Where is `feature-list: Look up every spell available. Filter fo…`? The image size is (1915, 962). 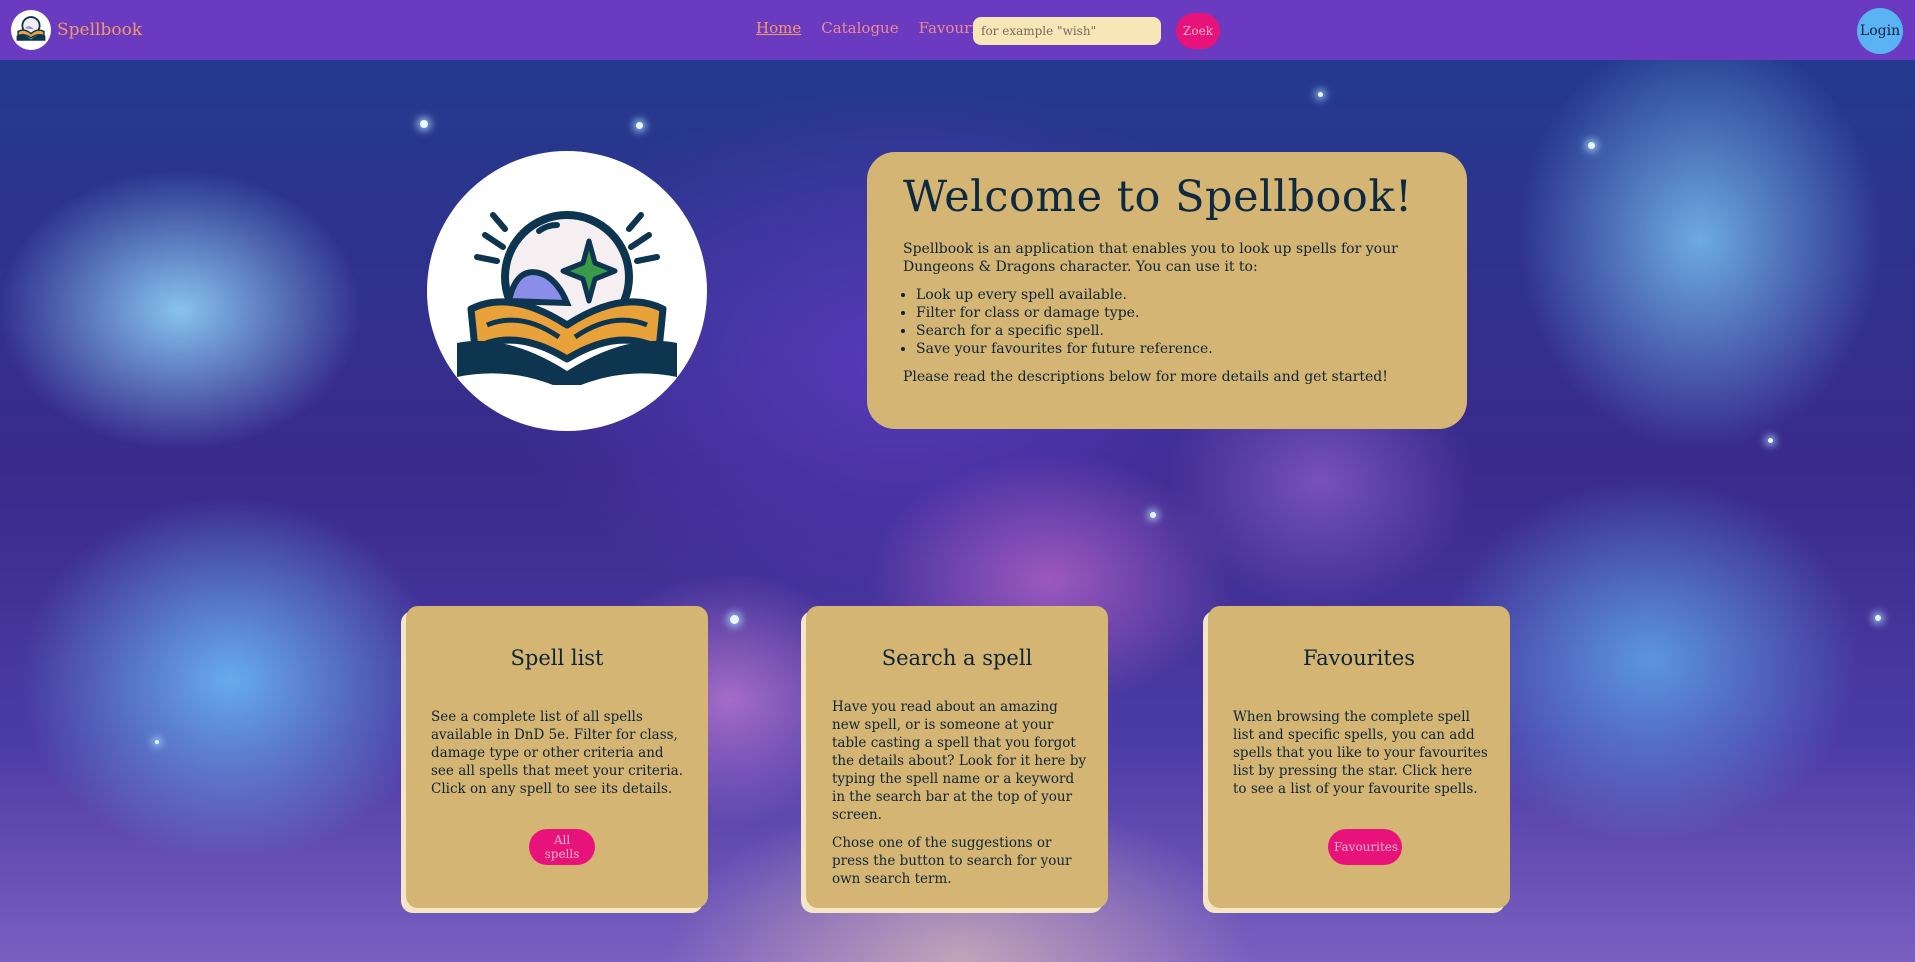 feature-list: Look up every spell available. Filter fo… is located at coordinates (1171, 322).